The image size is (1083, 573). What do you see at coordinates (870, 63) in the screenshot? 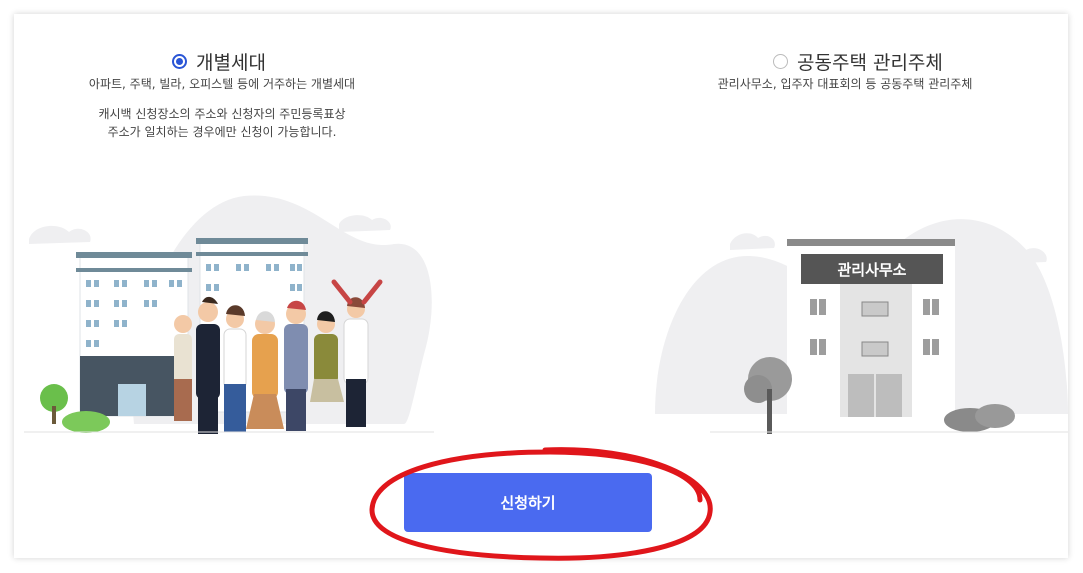
I see `option-apartment-management-label: 공동주택 관리주체` at bounding box center [870, 63].